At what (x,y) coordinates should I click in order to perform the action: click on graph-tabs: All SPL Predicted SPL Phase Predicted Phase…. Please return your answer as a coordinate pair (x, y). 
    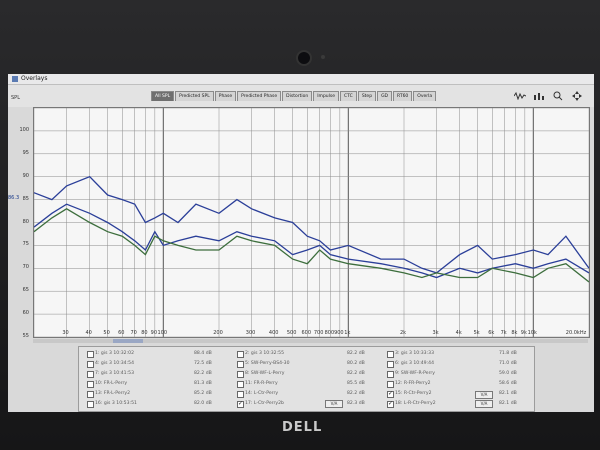
    Looking at the image, I should click on (294, 96).